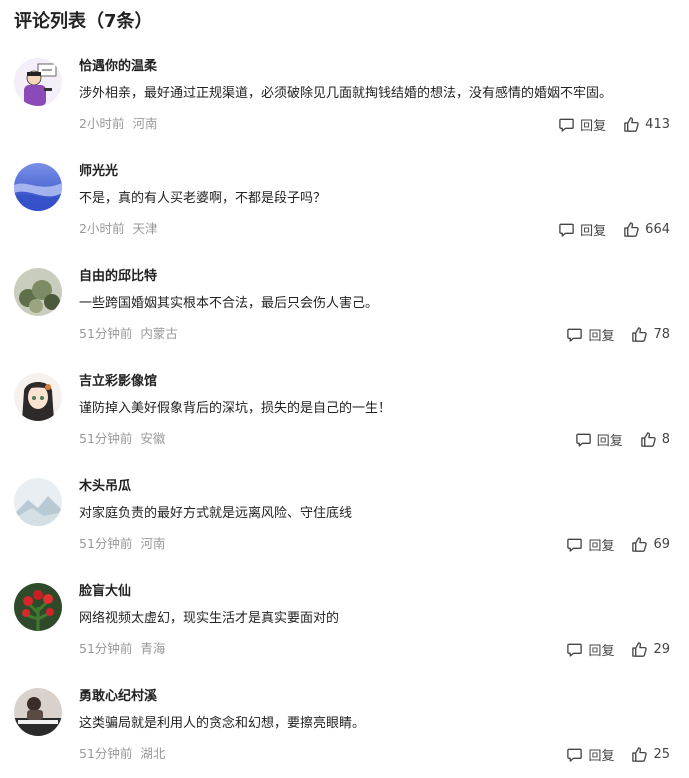 This screenshot has width=689, height=778. I want to click on comment-actions: 回复 25, so click(618, 754).